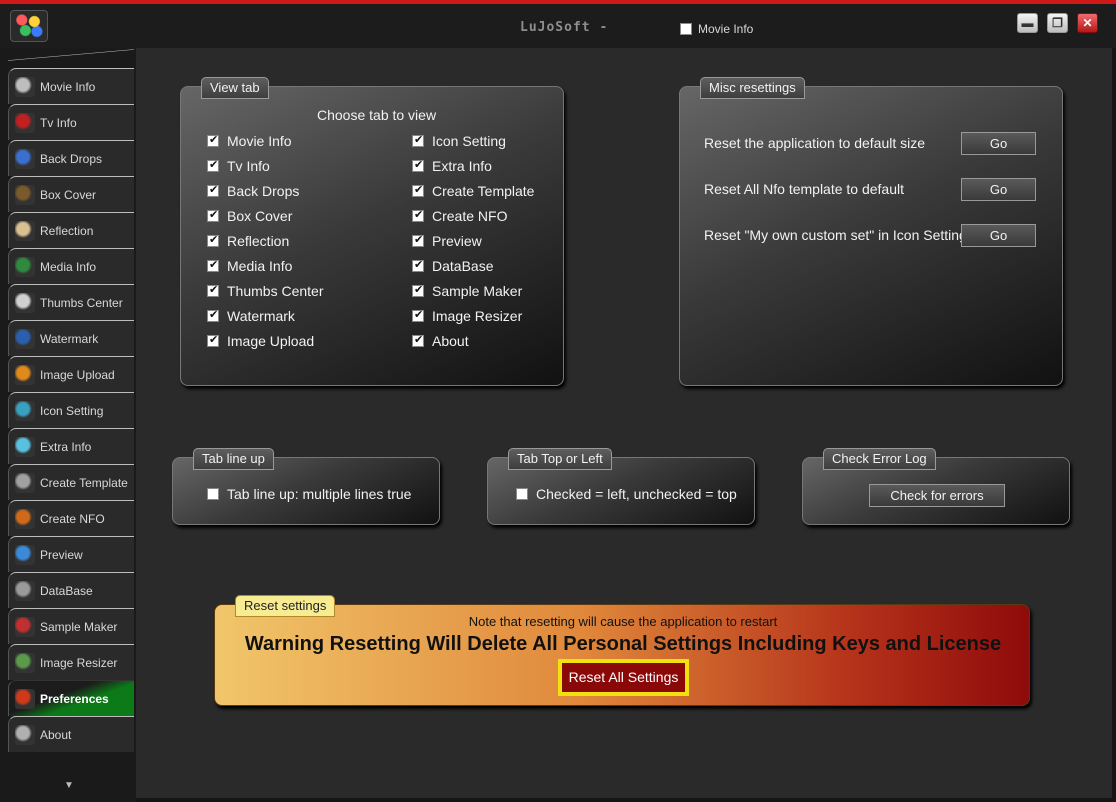  Describe the element at coordinates (25, 410) in the screenshot. I see `gear-icon` at that location.